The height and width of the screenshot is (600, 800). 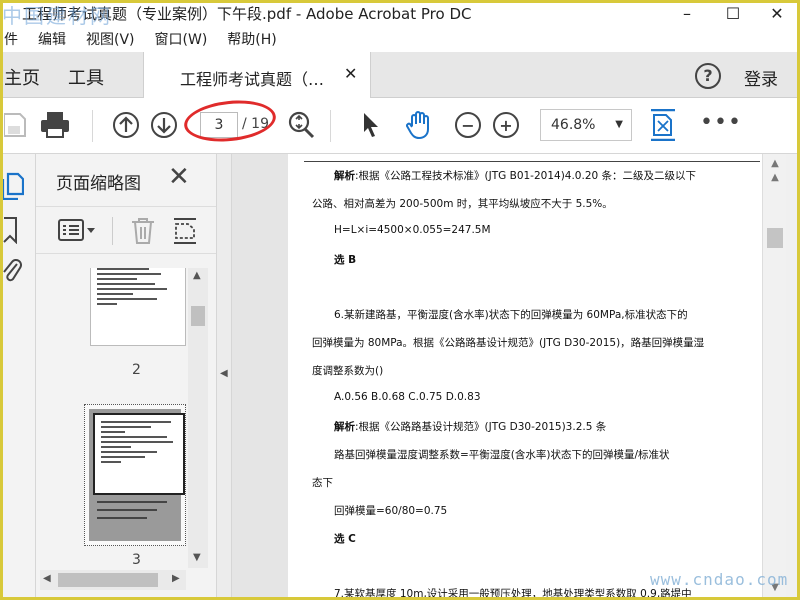 I want to click on panel-separator, so click(x=112, y=231).